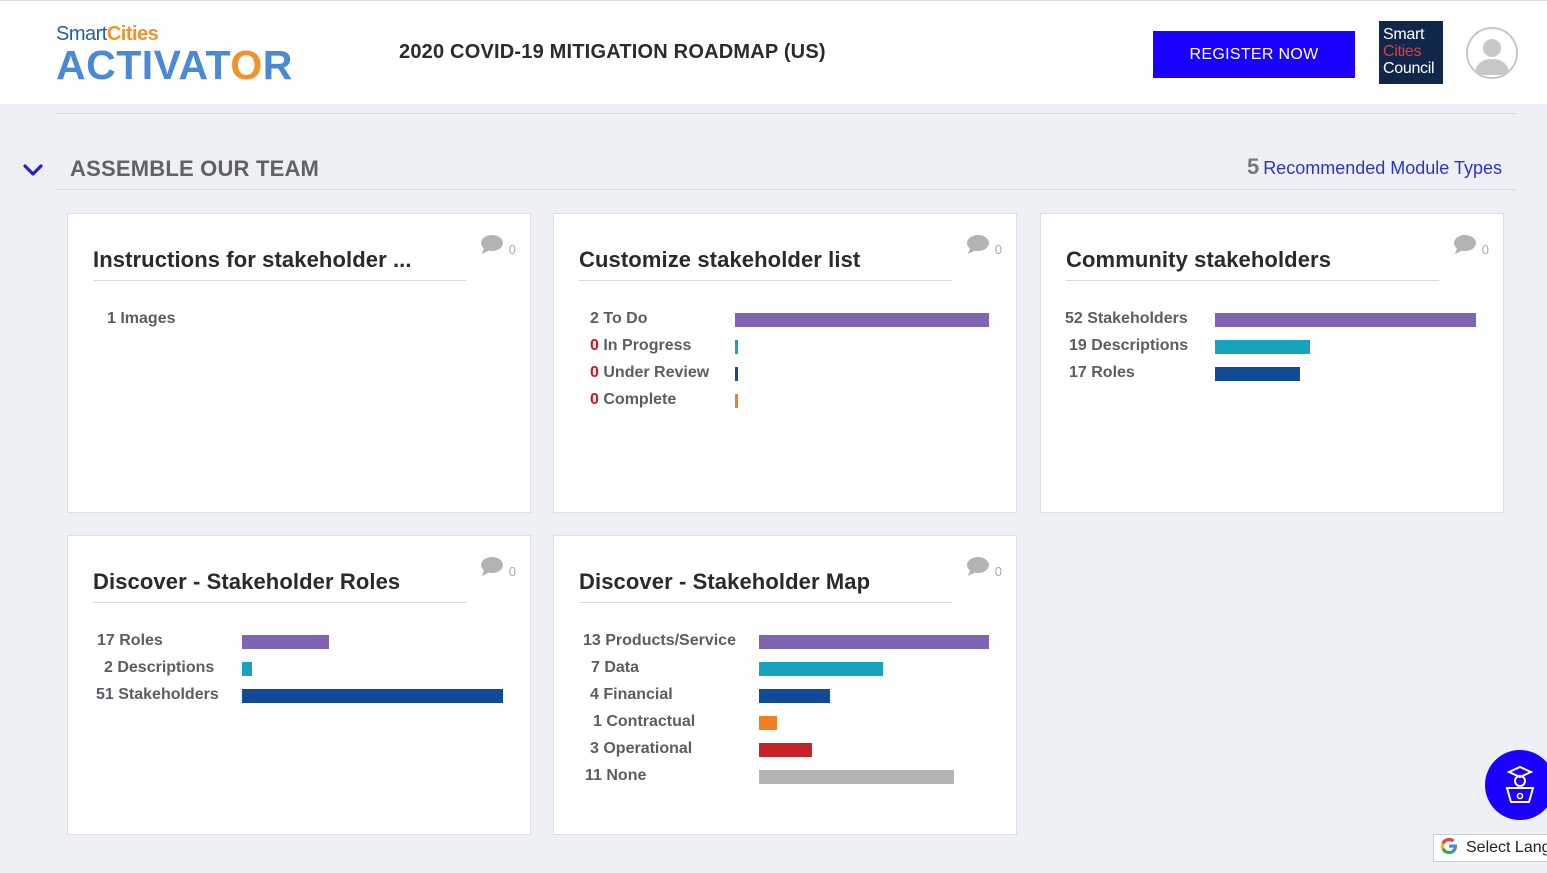 This screenshot has height=873, width=1547. Describe the element at coordinates (659, 640) in the screenshot. I see `stat-label-products: 13 Products/Service` at that location.